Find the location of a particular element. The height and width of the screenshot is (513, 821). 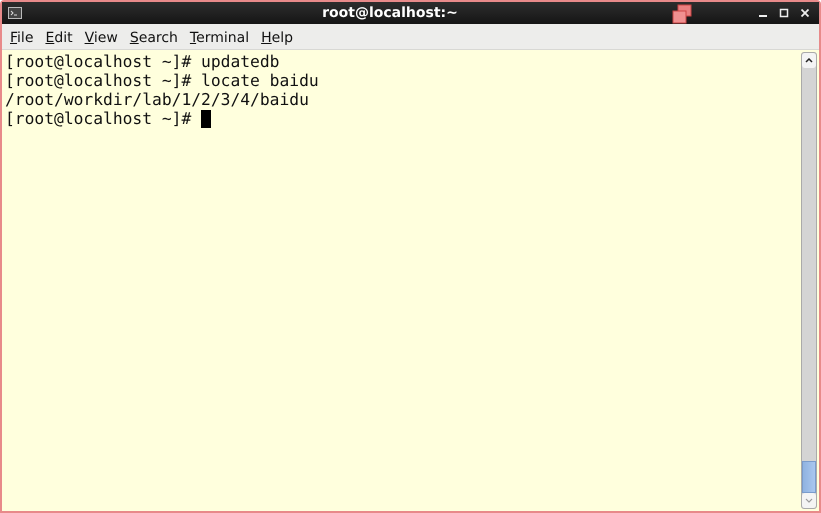

chevron-up-icon is located at coordinates (809, 60).